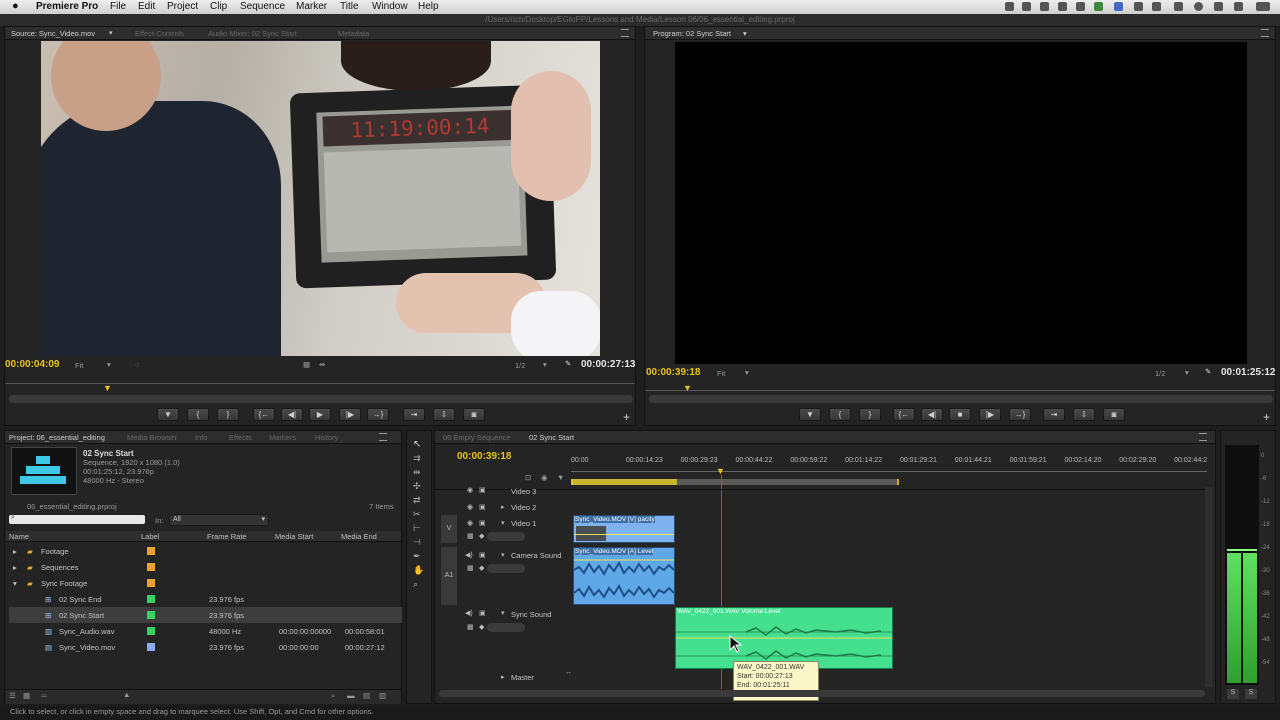 The height and width of the screenshot is (720, 1280). What do you see at coordinates (1198, 6) in the screenshot?
I see `time-machine-icon` at bounding box center [1198, 6].